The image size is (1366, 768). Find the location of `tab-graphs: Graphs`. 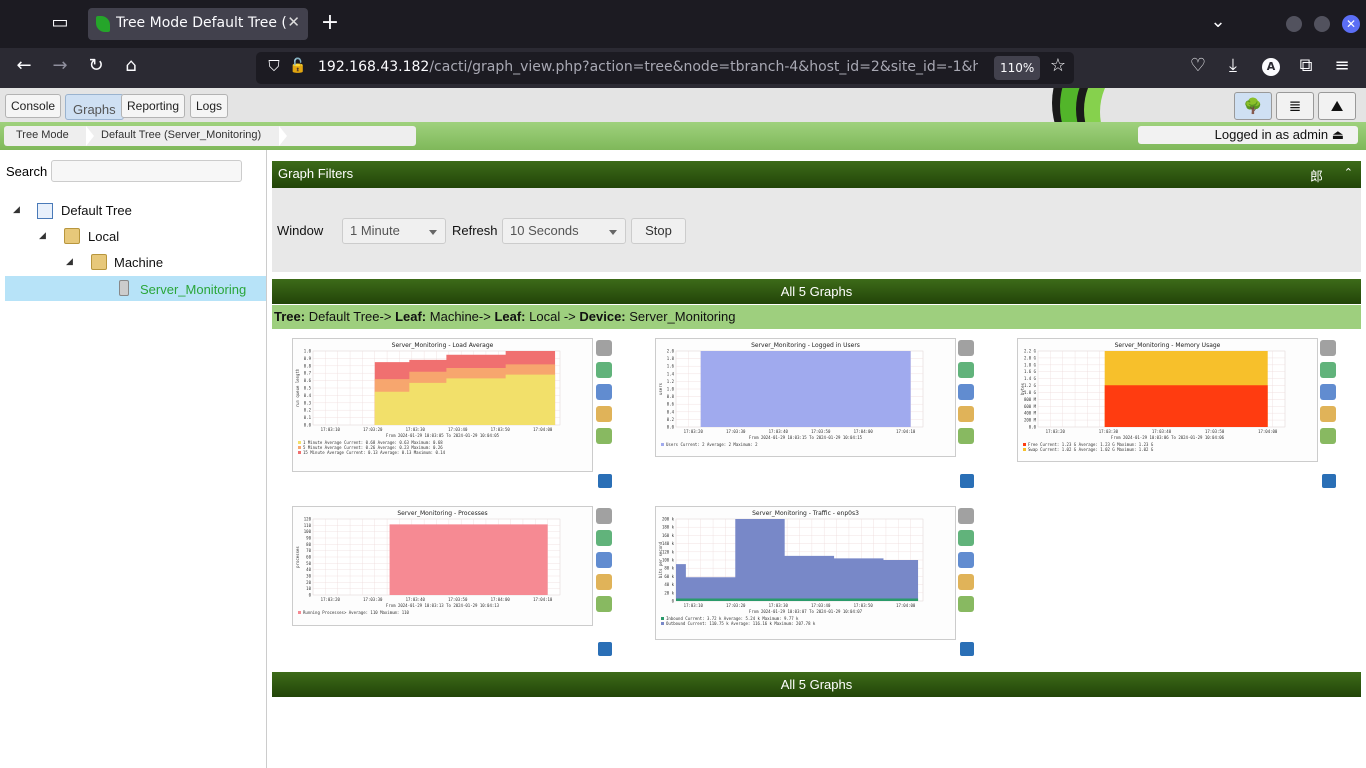

tab-graphs: Graphs is located at coordinates (94, 107).